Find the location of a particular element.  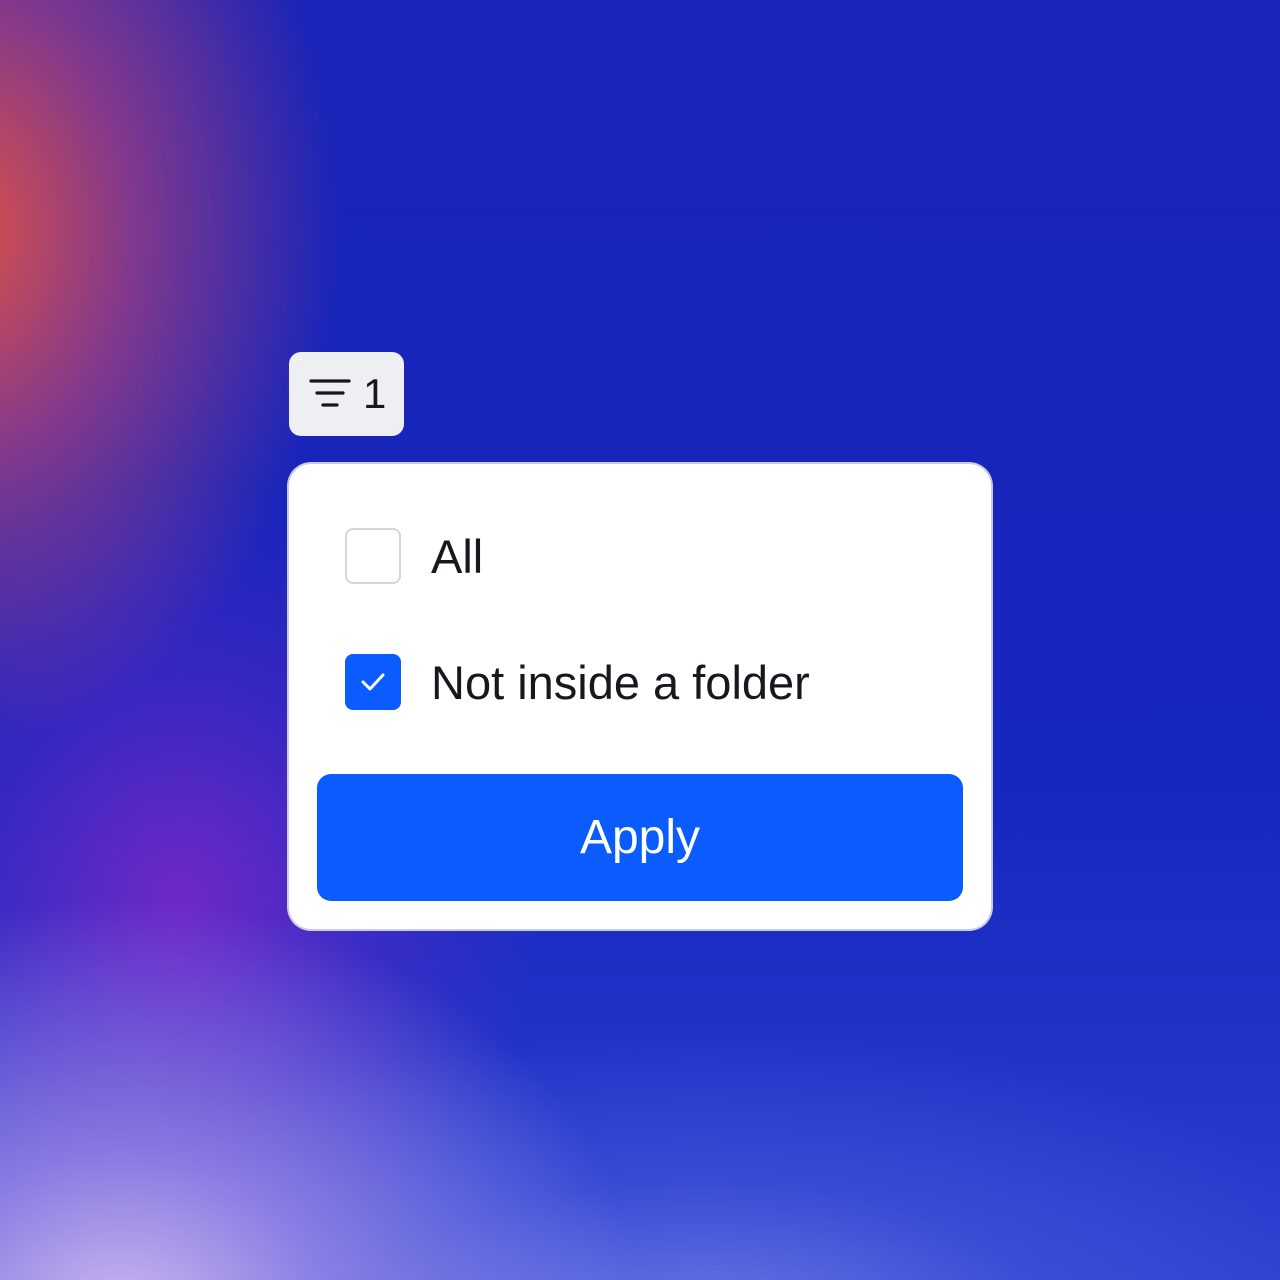

checkmark-icon is located at coordinates (373, 682).